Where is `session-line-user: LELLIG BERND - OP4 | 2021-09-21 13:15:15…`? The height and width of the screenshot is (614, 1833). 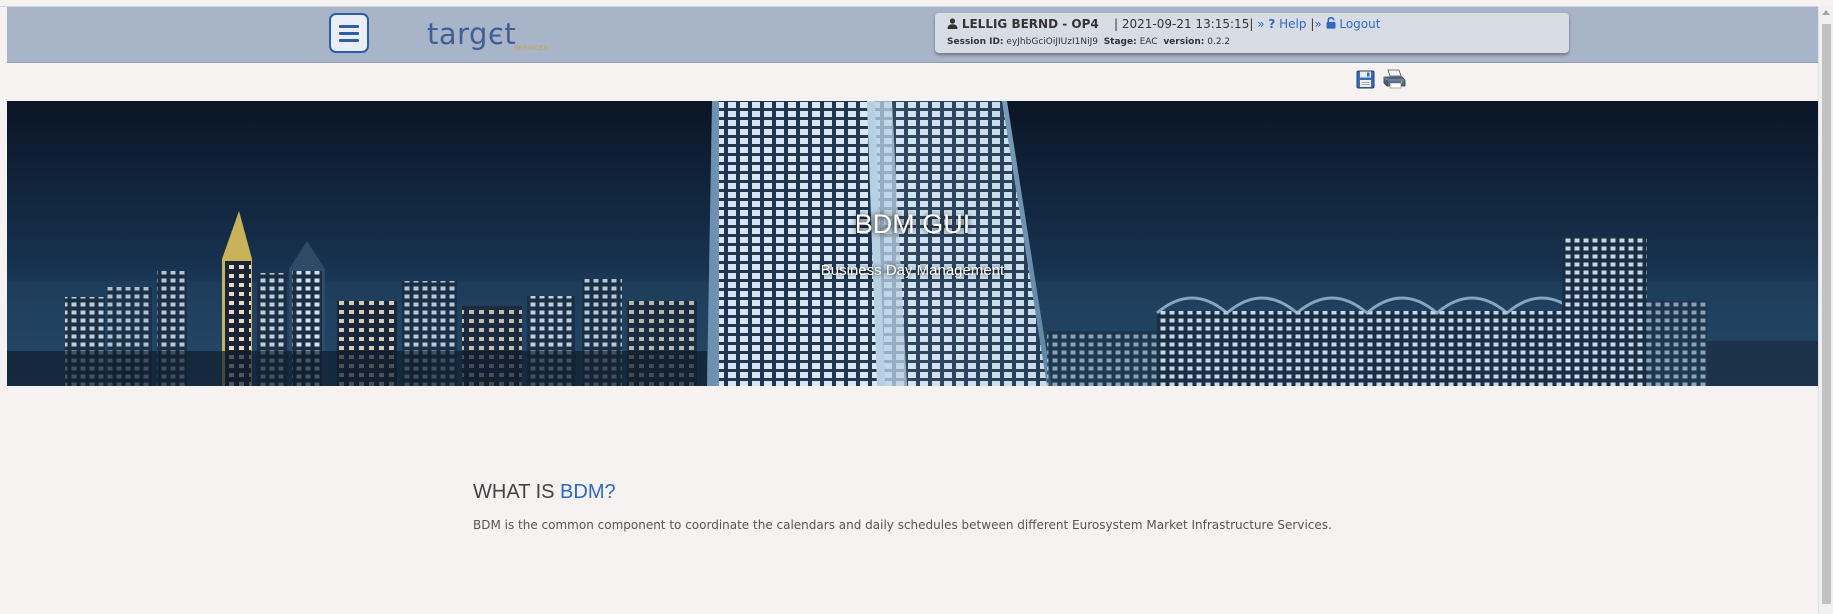
session-line-user: LELLIG BERND - OP4 | 2021-09-21 13:15:15… is located at coordinates (1163, 24).